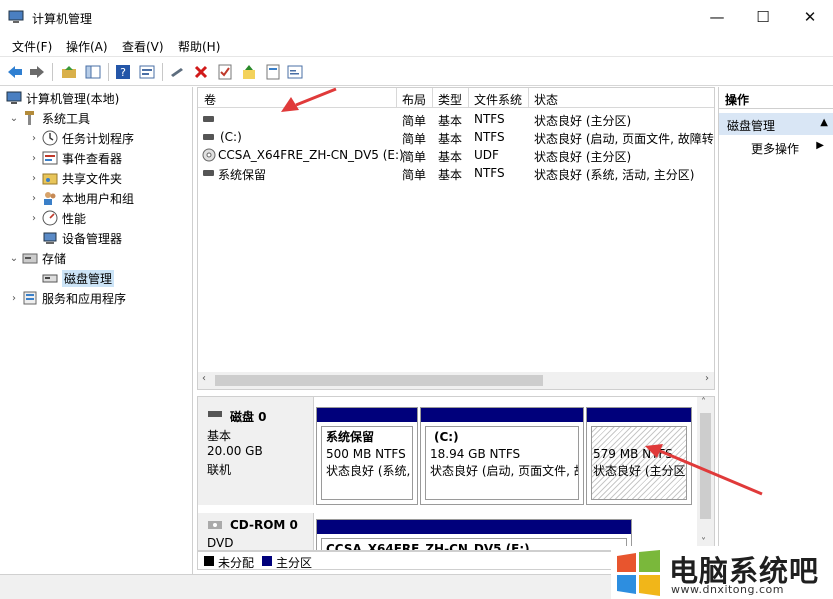  Describe the element at coordinates (267, 561) in the screenshot. I see `primary-swatch` at that location.